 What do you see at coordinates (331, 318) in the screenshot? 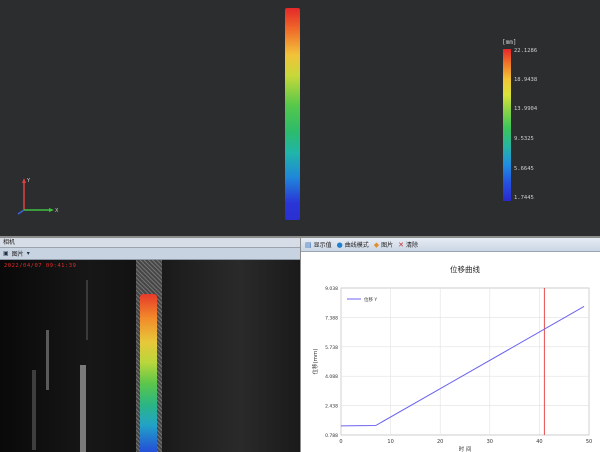
I see `y-tick-label: 7.388` at bounding box center [331, 318].